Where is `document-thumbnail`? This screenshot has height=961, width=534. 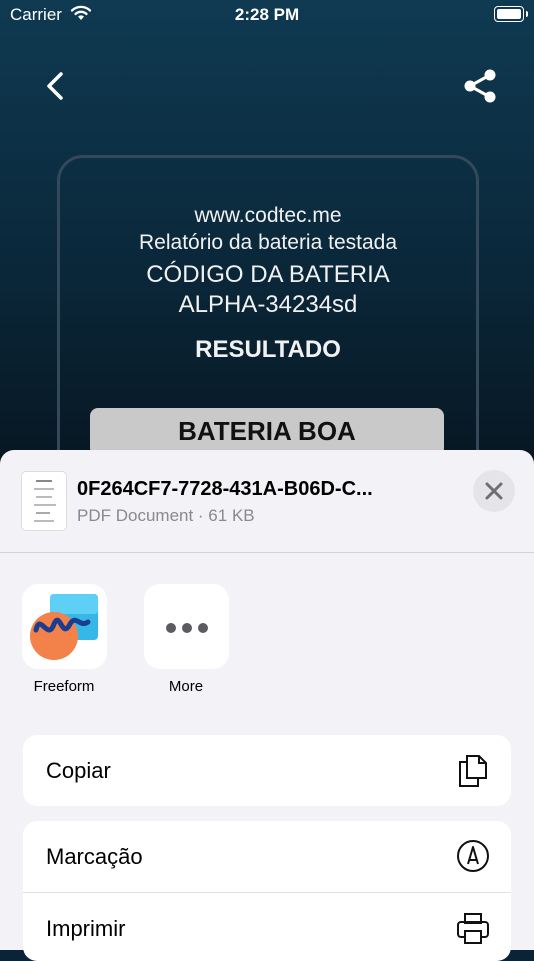
document-thumbnail is located at coordinates (44, 501).